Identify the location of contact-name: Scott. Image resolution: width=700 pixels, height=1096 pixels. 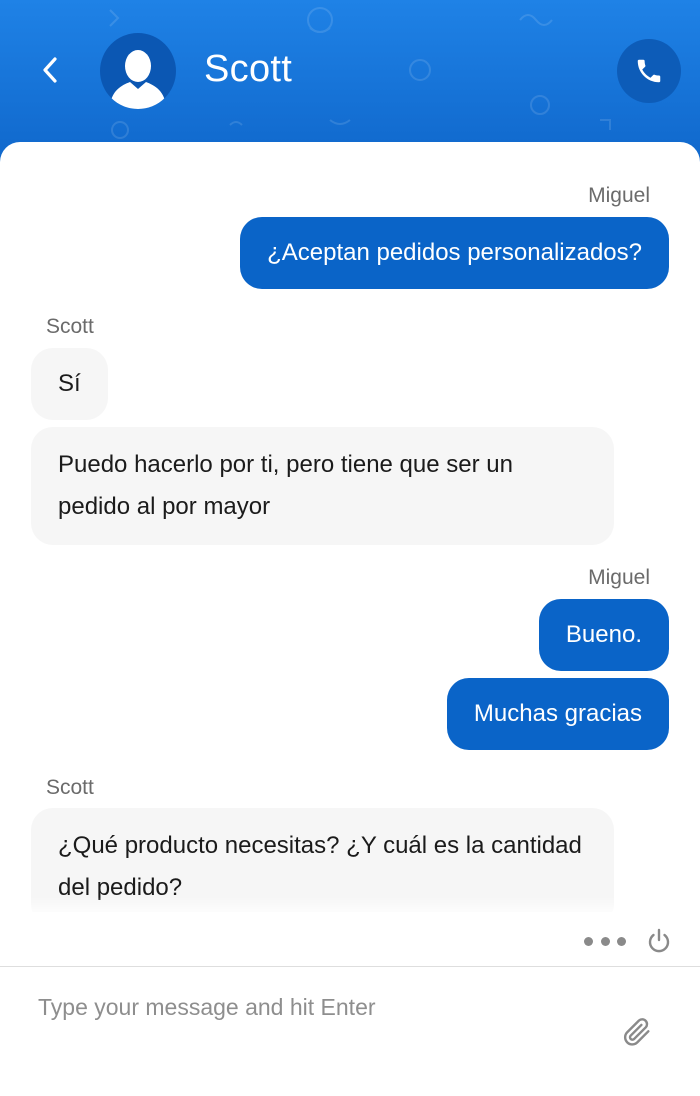
(248, 69).